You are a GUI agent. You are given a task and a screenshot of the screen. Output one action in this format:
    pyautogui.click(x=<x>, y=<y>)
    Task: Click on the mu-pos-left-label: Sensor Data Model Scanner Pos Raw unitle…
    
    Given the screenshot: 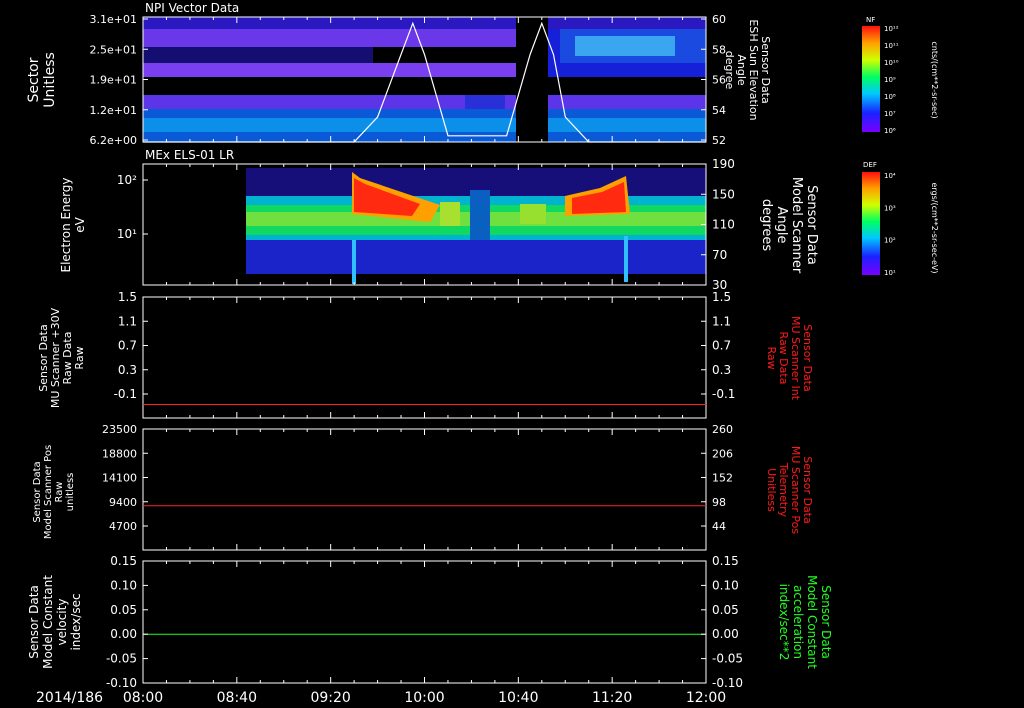 What is the action you would take?
    pyautogui.click(x=54, y=492)
    